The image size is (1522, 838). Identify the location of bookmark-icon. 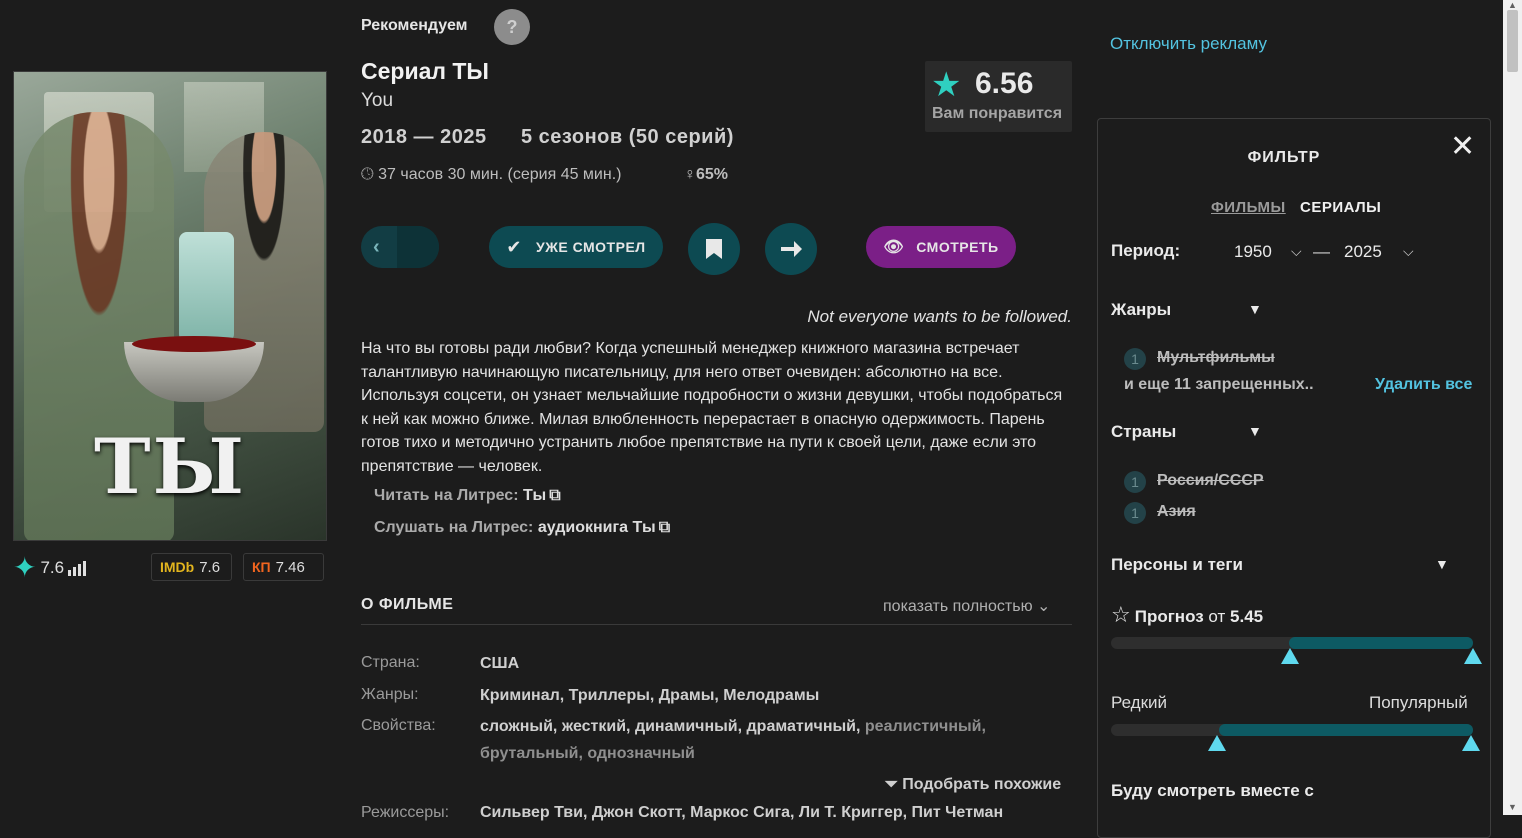
(714, 249).